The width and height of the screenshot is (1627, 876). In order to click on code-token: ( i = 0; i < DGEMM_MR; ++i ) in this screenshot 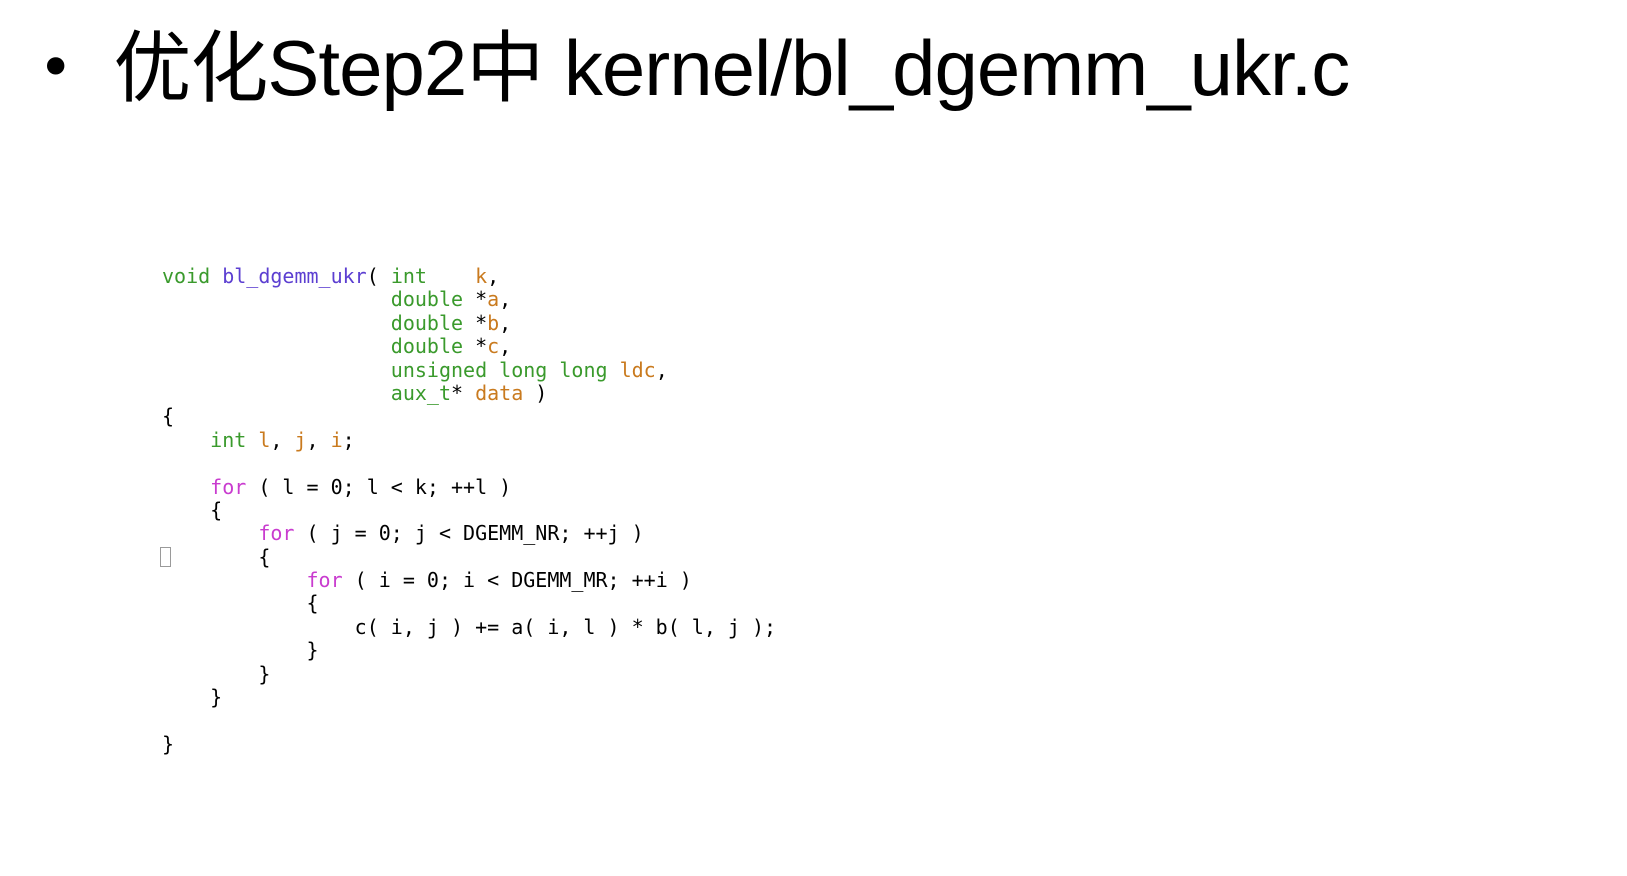, I will do `click(517, 580)`.